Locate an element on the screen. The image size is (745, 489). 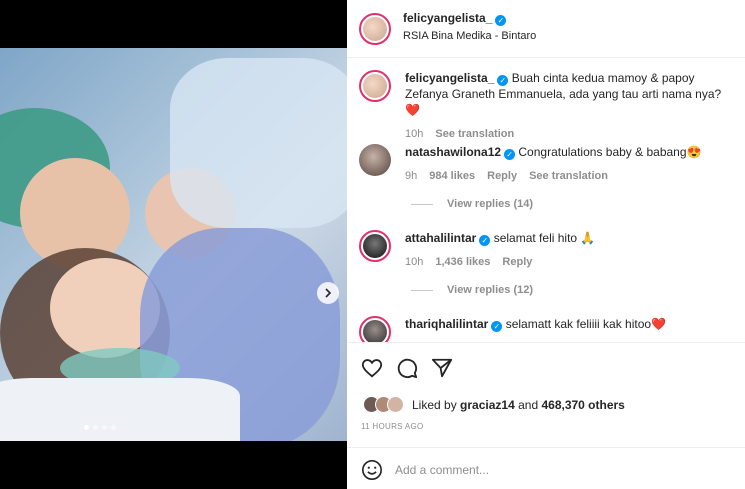
comment-username: natashawilona12 is located at coordinates (453, 152).